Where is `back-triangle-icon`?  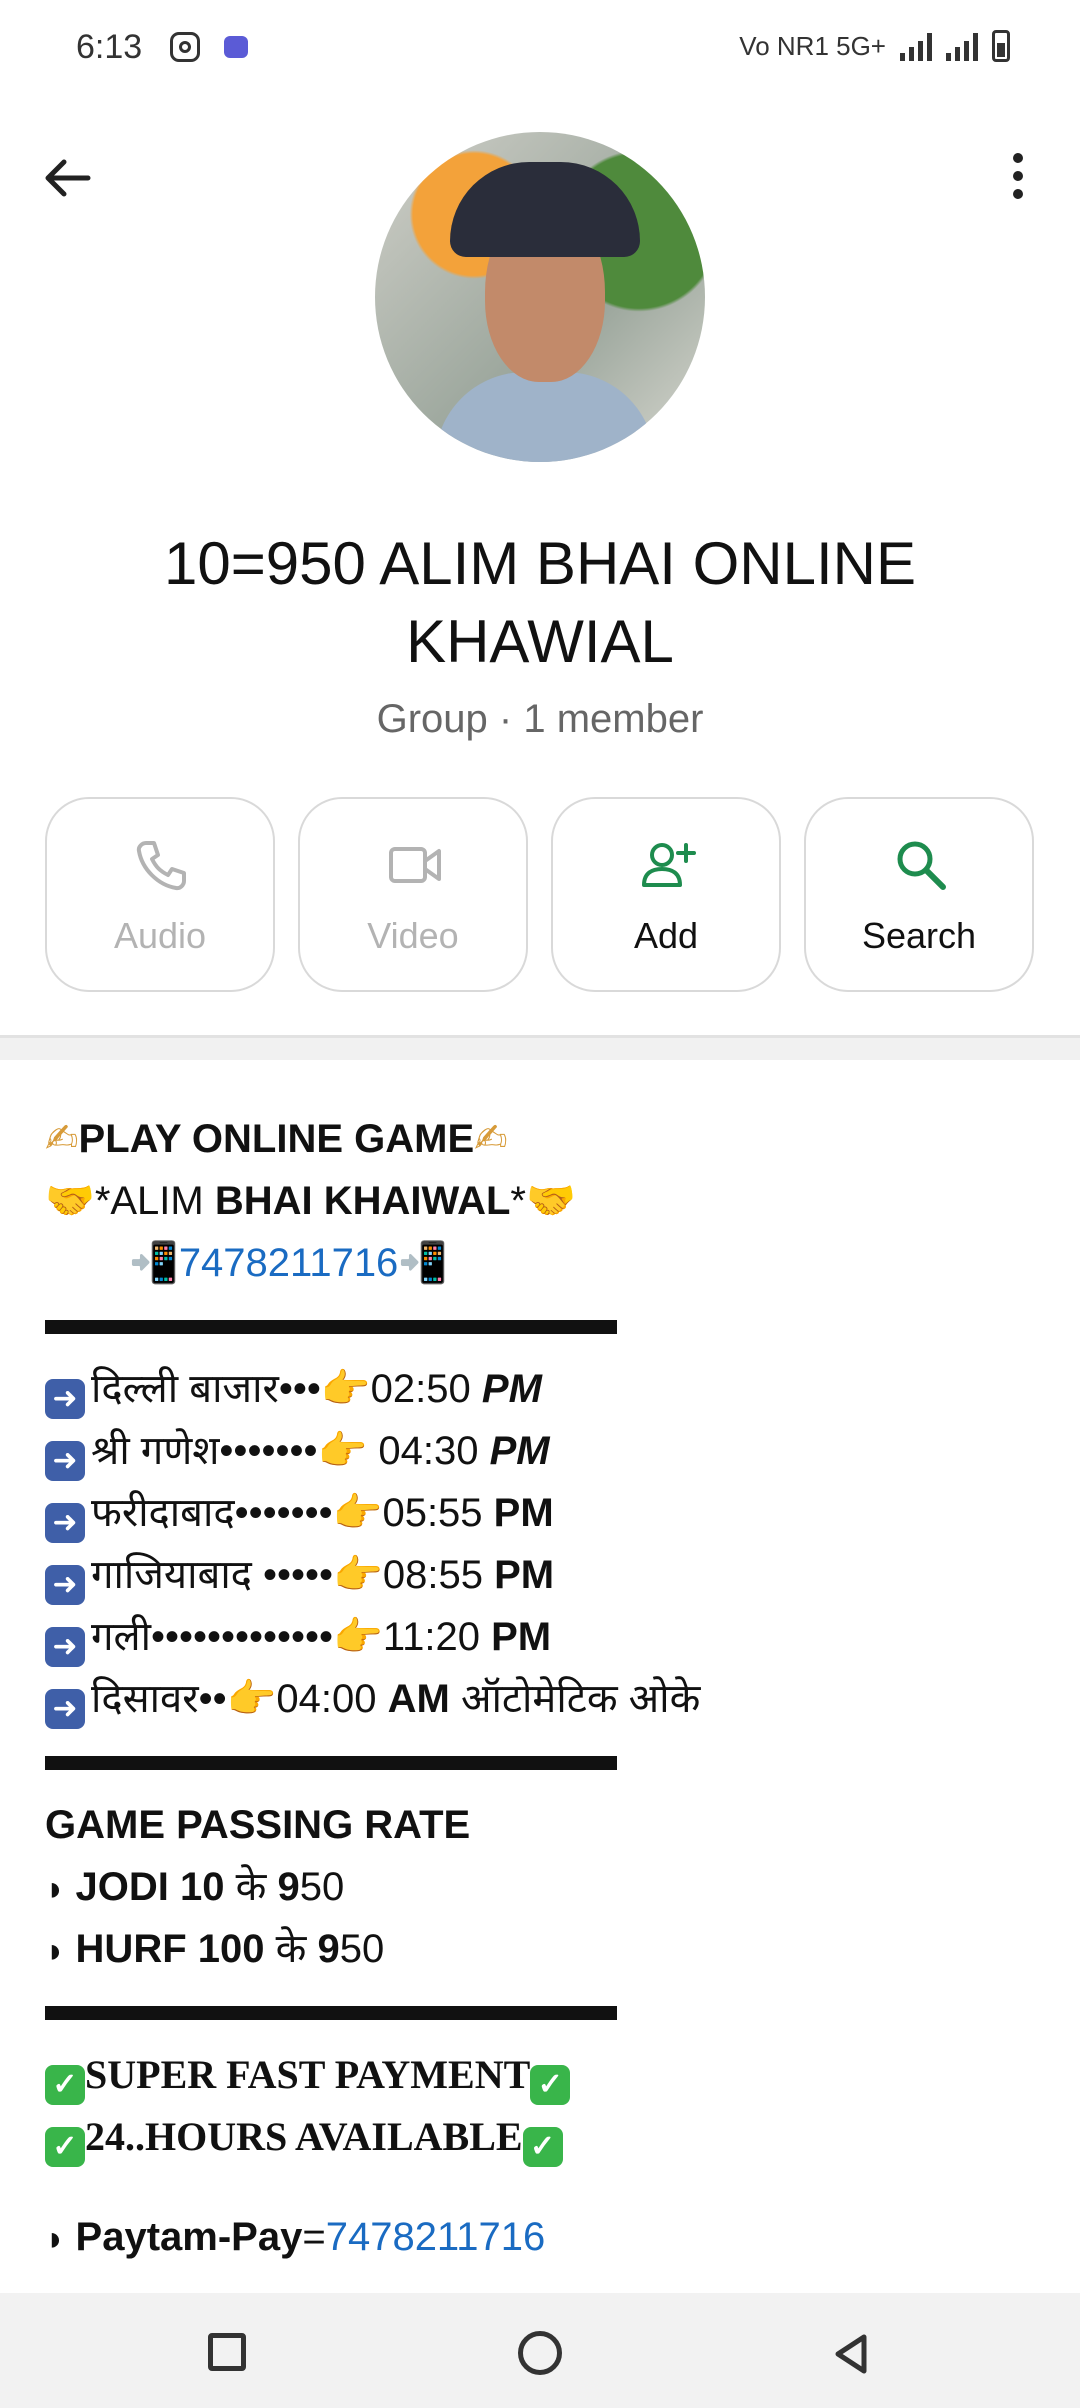 back-triangle-icon is located at coordinates (851, 2354).